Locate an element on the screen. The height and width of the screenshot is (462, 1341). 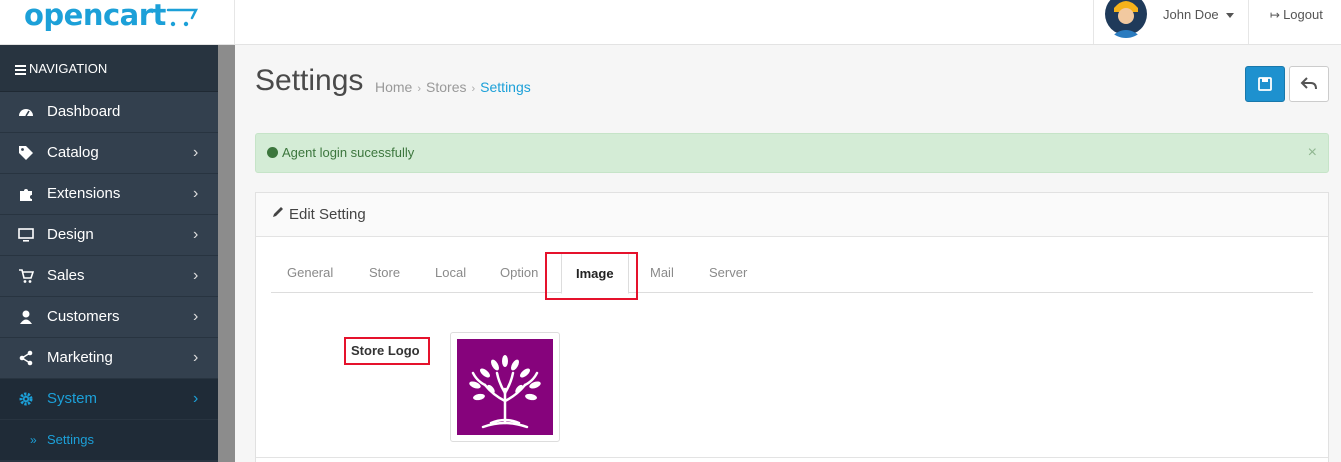
highlight-box-label is located at coordinates (387, 351).